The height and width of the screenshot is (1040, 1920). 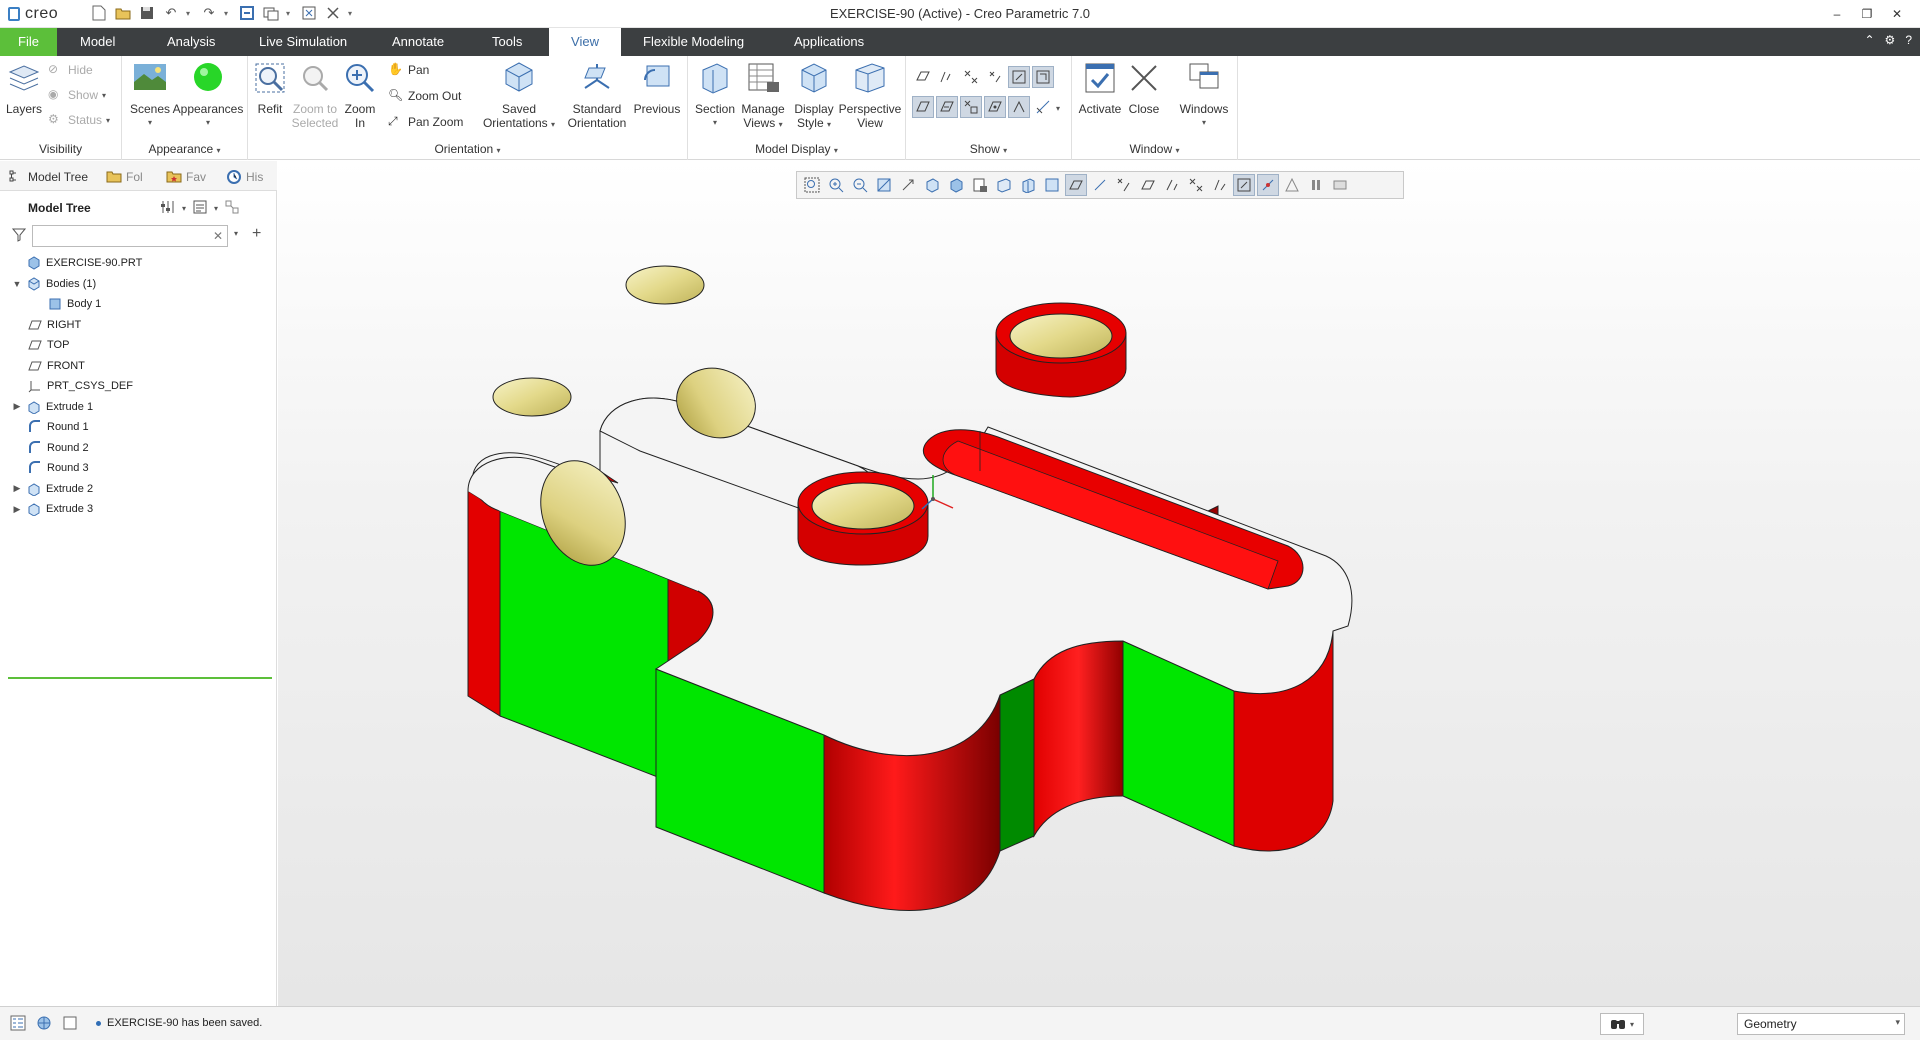 I want to click on tab-analysis: Analysis, so click(x=191, y=42).